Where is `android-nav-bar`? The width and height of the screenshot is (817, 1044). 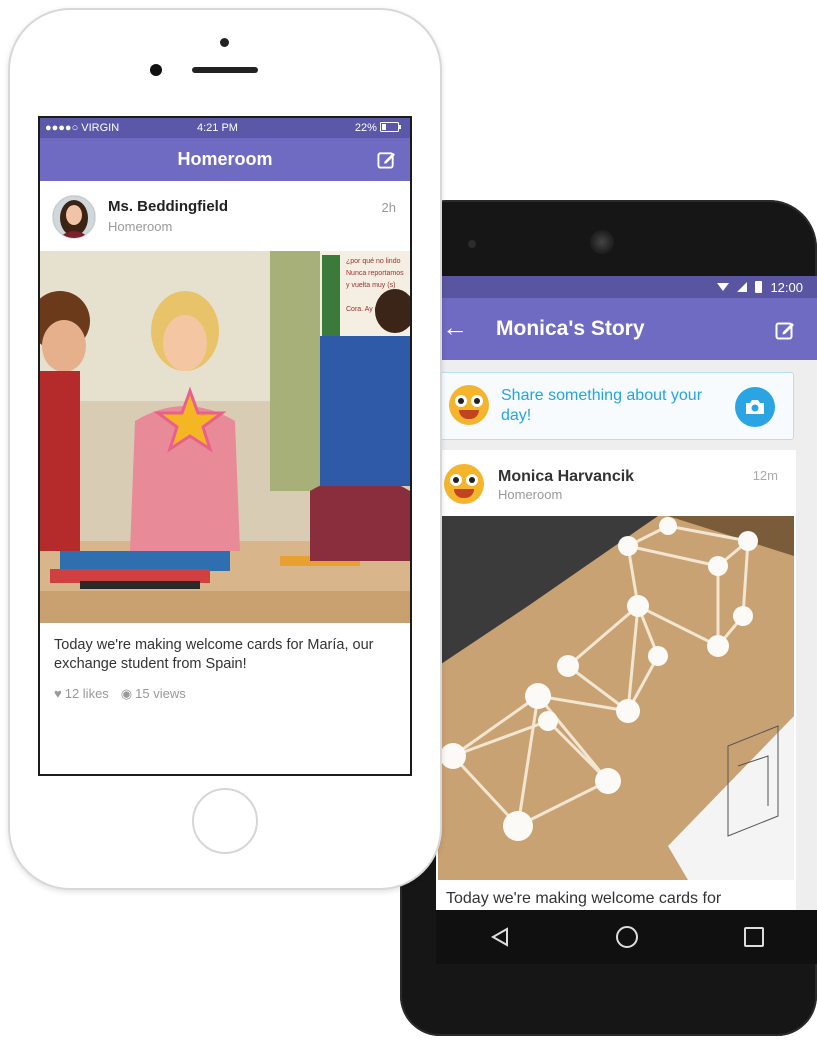 android-nav-bar is located at coordinates (626, 937).